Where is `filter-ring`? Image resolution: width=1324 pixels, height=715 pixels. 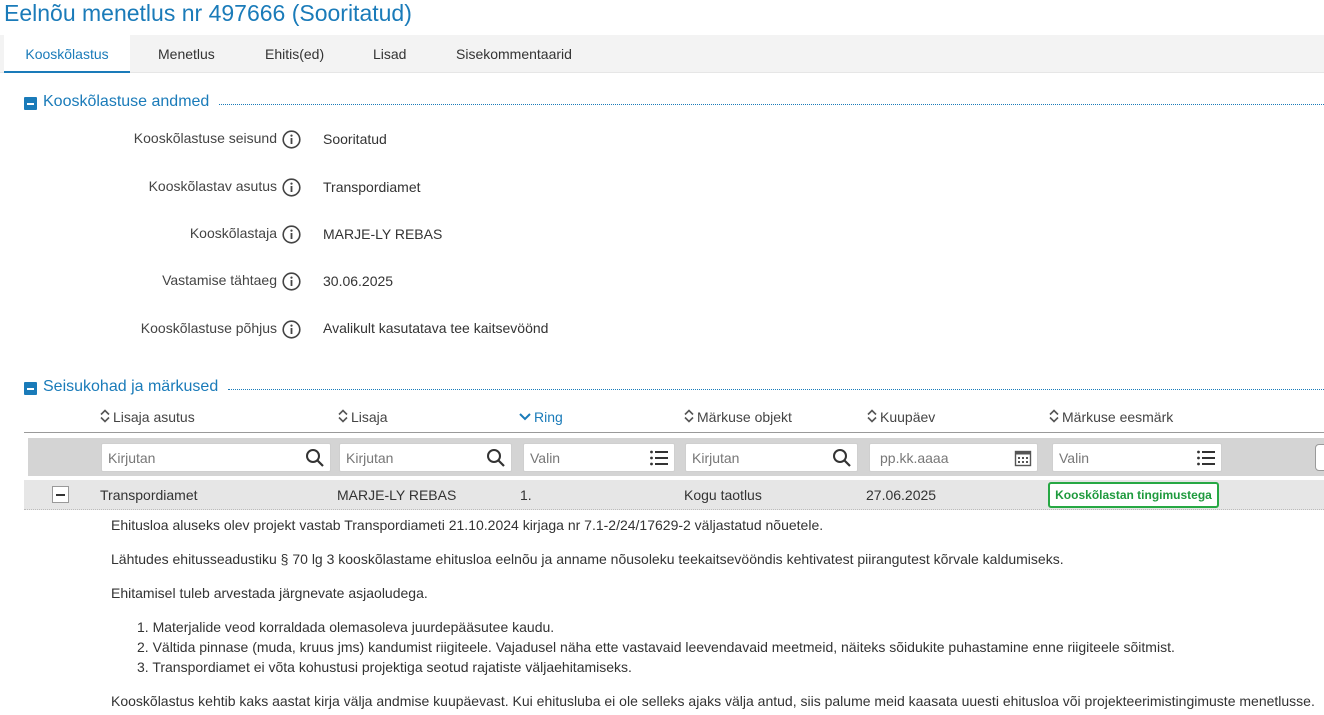 filter-ring is located at coordinates (599, 457).